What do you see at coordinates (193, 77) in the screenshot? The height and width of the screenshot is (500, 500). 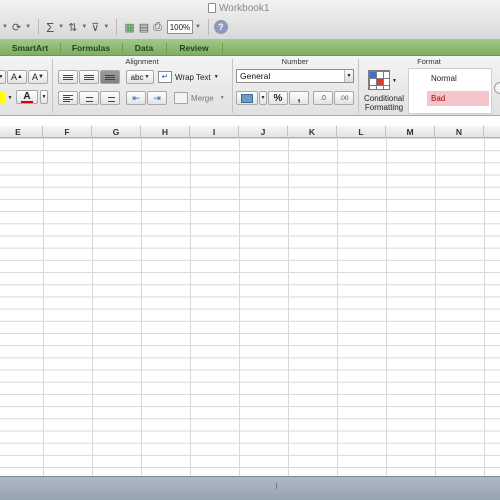 I see `wrap-text-label: Wrap Text` at bounding box center [193, 77].